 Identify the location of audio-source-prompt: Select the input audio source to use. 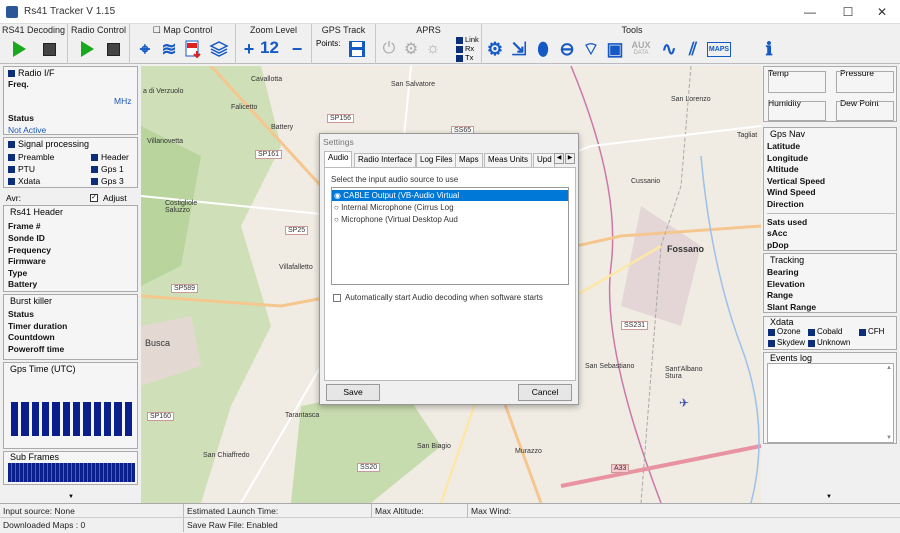
(395, 179).